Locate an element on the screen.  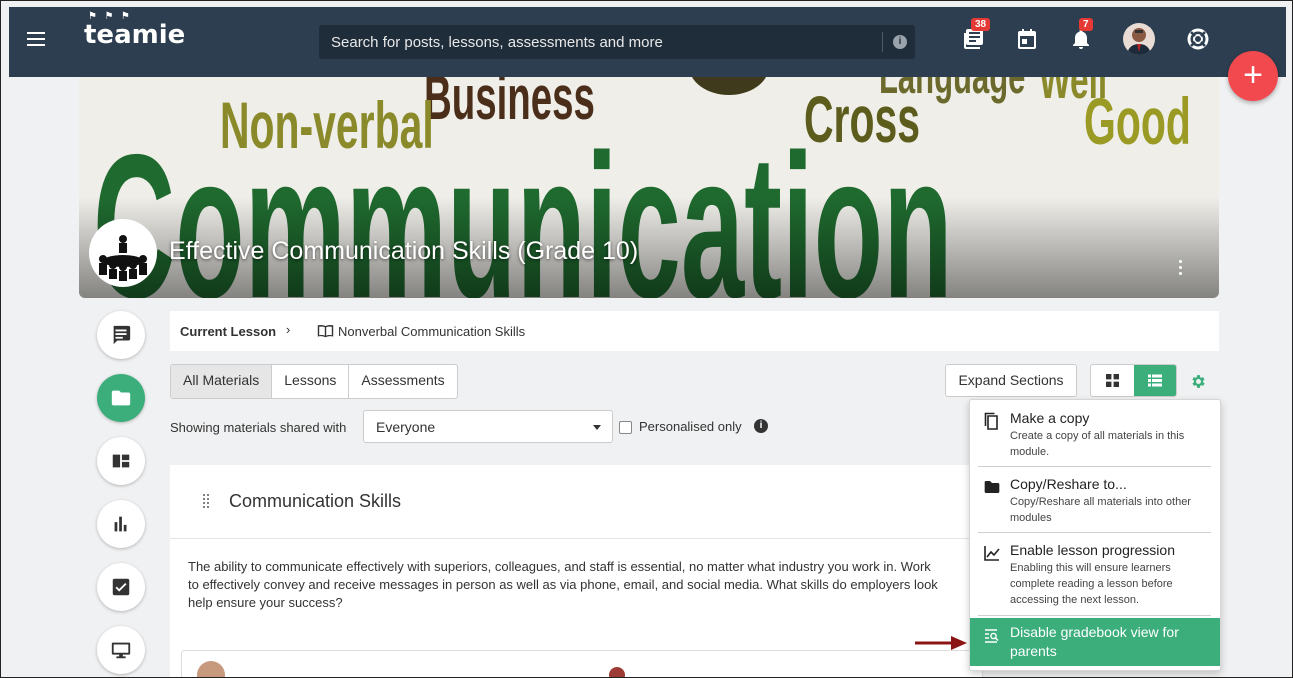
posts-button: 38 is located at coordinates (976, 34).